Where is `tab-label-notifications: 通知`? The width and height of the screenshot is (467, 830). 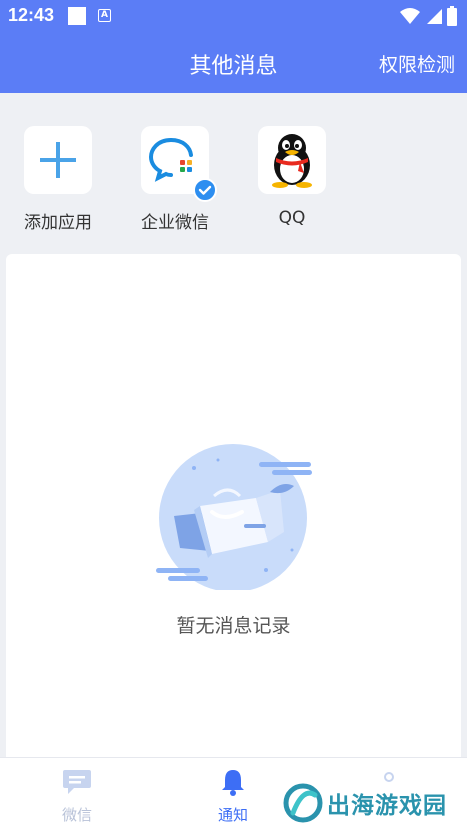
tab-label-notifications: 通知 is located at coordinates (232, 815).